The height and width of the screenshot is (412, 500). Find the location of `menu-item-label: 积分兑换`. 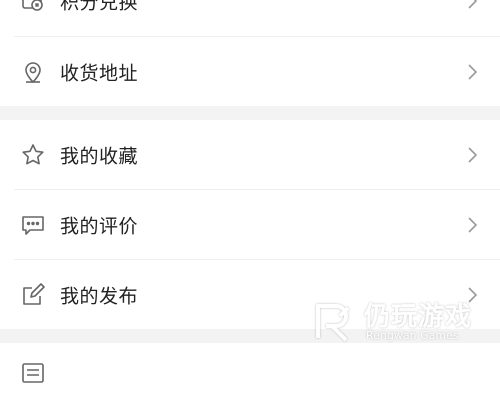

menu-item-label: 积分兑换 is located at coordinates (99, 6).